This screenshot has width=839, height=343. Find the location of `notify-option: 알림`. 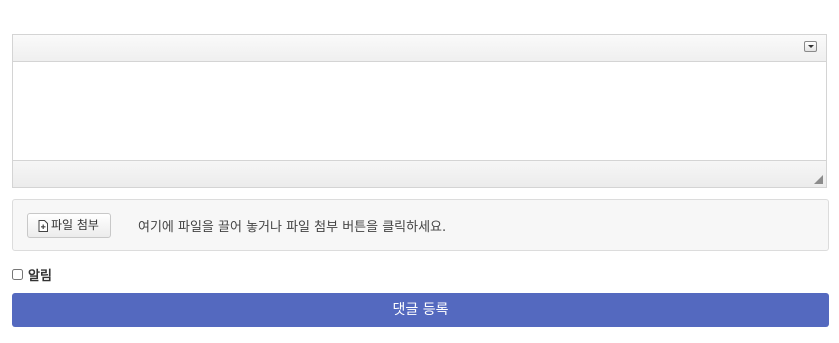

notify-option: 알림 is located at coordinates (32, 274).